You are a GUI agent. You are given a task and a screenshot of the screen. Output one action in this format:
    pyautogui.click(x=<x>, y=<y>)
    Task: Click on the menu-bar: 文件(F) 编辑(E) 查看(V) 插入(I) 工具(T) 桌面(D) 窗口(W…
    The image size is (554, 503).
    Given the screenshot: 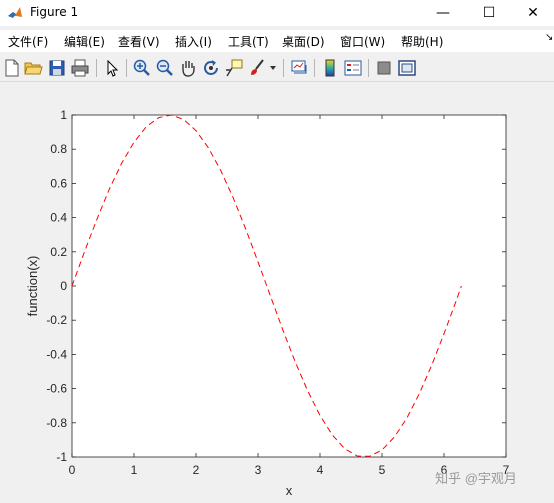 What is the action you would take?
    pyautogui.click(x=277, y=41)
    